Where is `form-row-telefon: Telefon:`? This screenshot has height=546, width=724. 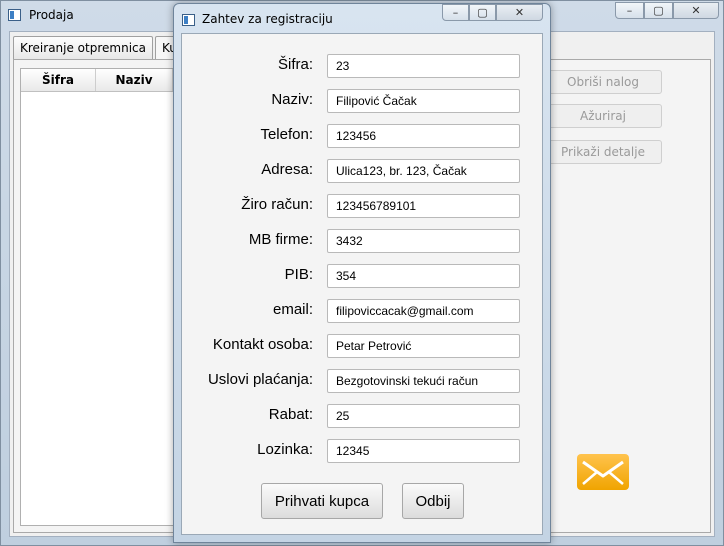
form-row-telefon: Telefon: is located at coordinates (362, 136).